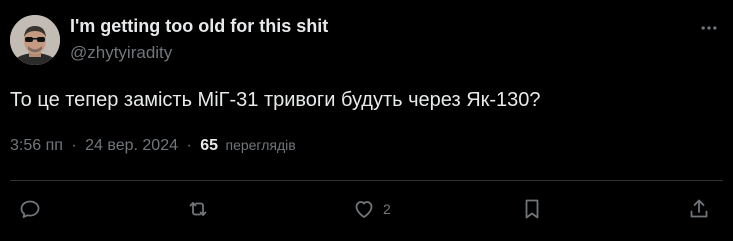 This screenshot has width=733, height=241. What do you see at coordinates (209, 145) in the screenshot?
I see `views-count: 65` at bounding box center [209, 145].